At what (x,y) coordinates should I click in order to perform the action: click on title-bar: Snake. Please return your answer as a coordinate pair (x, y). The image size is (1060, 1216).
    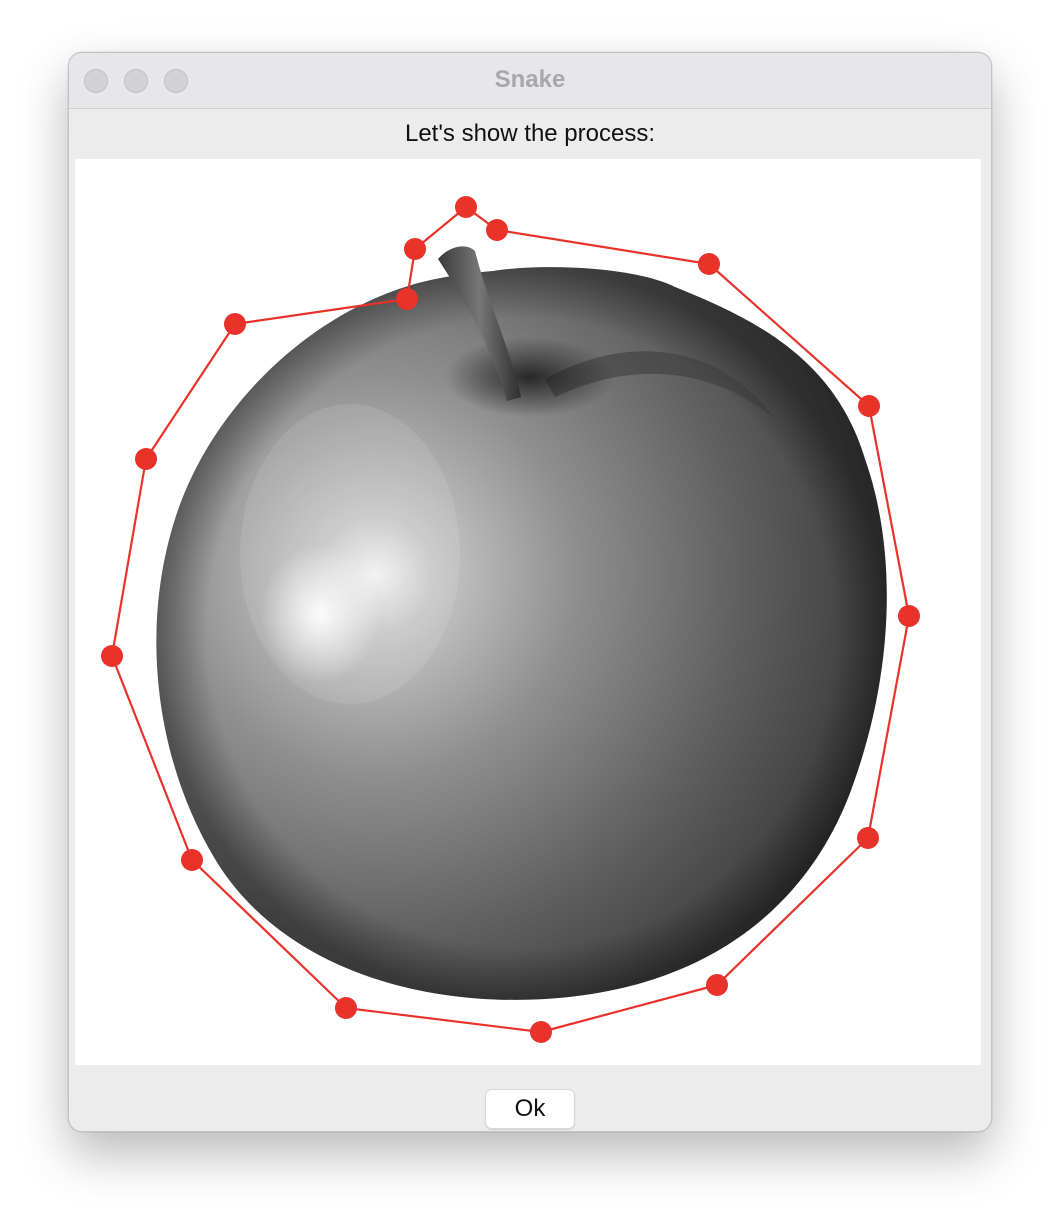
    Looking at the image, I should click on (530, 81).